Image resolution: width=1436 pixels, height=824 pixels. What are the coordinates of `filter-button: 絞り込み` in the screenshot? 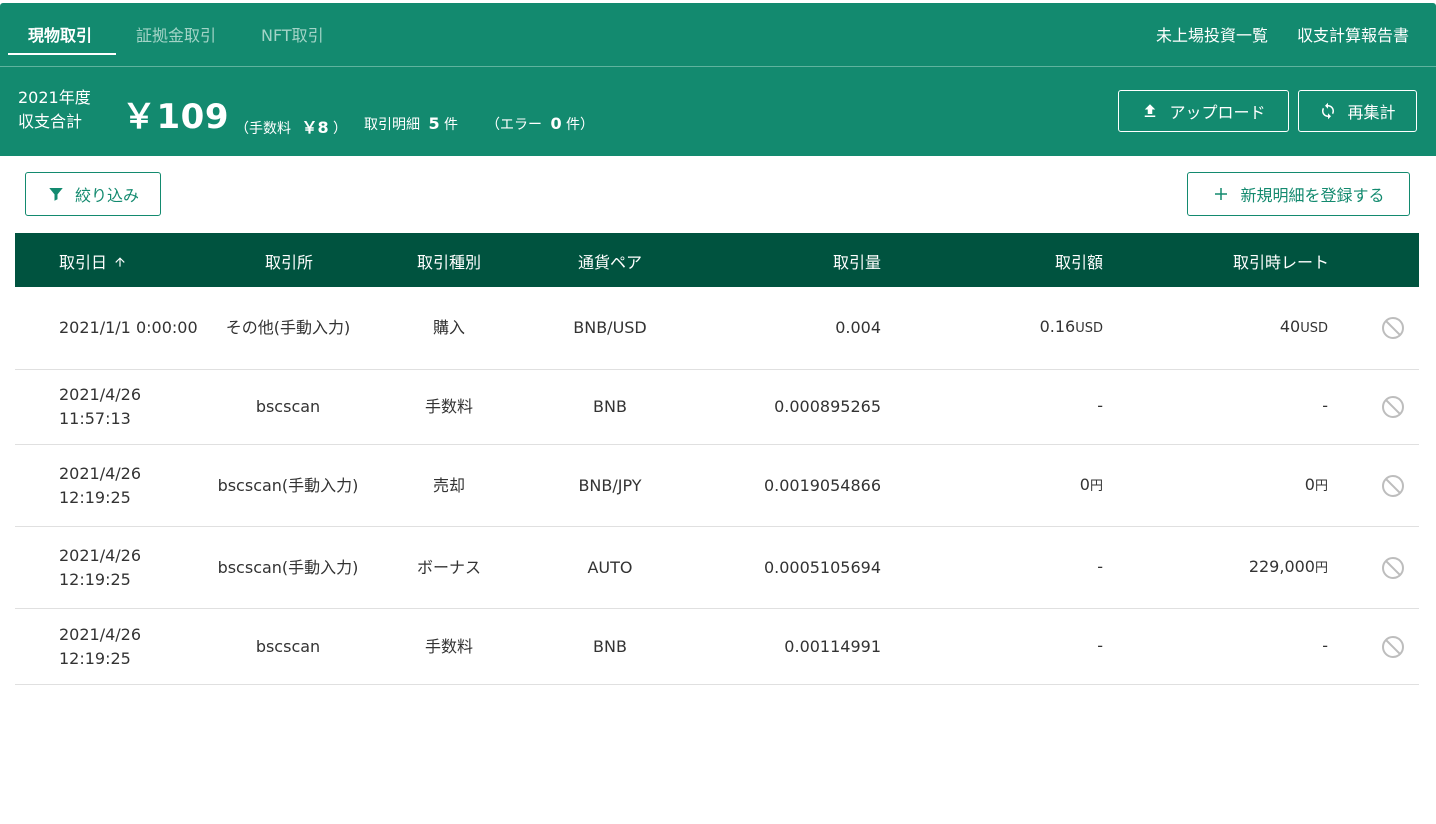 It's located at (93, 194).